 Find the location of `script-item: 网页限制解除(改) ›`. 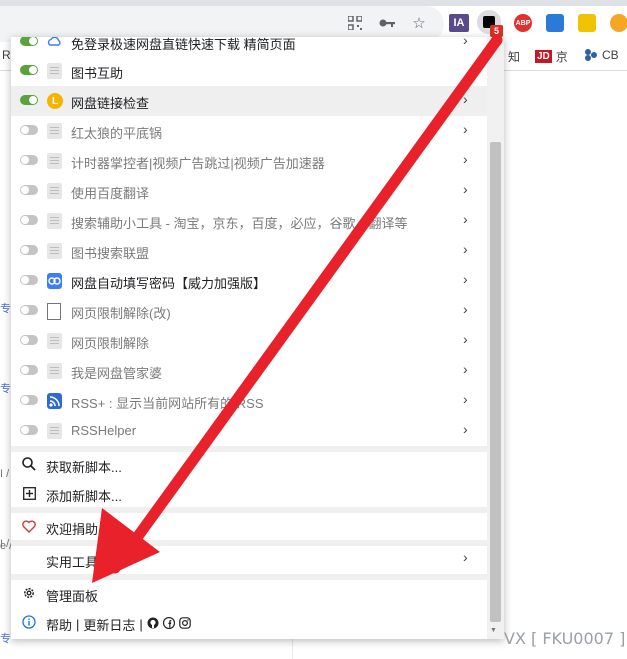

script-item: 网页限制解除(改) › is located at coordinates (249, 311).